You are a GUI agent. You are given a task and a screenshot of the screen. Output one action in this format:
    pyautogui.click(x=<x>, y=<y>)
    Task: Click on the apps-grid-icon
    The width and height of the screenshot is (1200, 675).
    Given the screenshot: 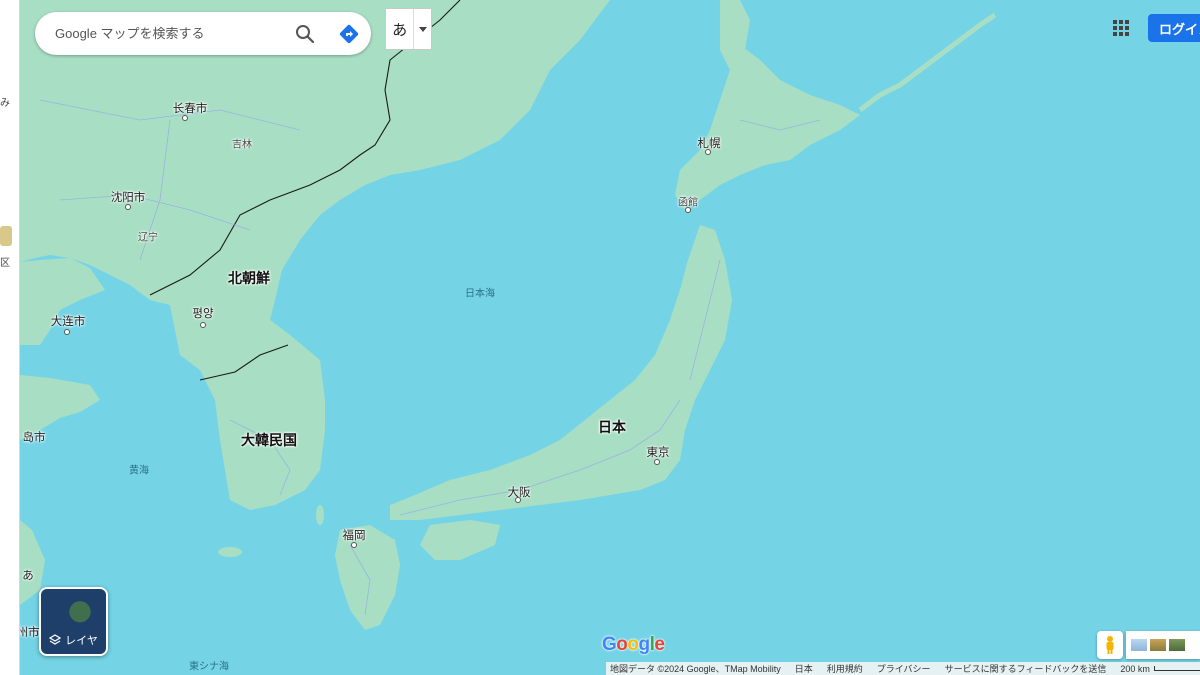 What is the action you would take?
    pyautogui.click(x=1121, y=28)
    